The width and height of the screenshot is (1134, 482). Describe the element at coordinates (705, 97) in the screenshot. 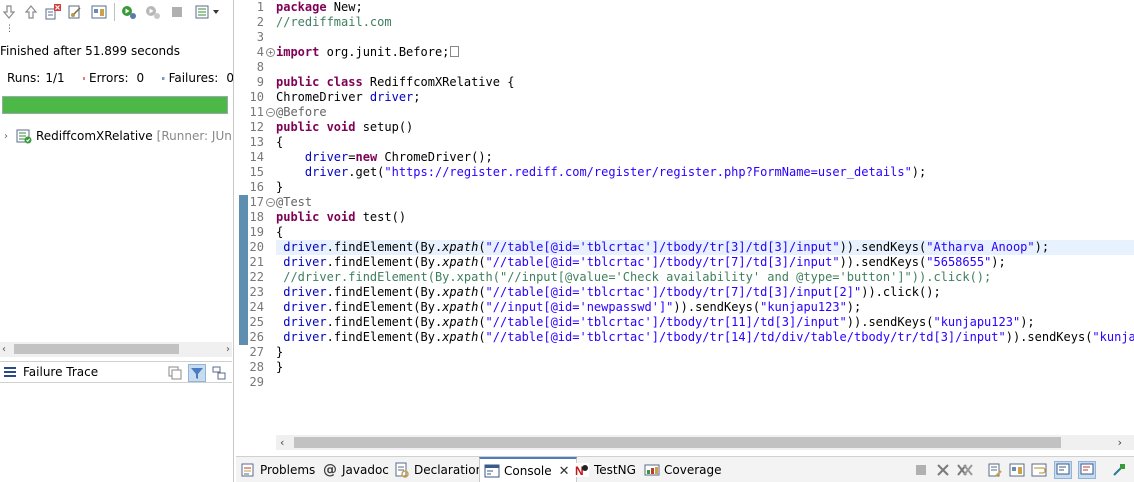

I see `code-line: ChromeDriver driver;` at that location.